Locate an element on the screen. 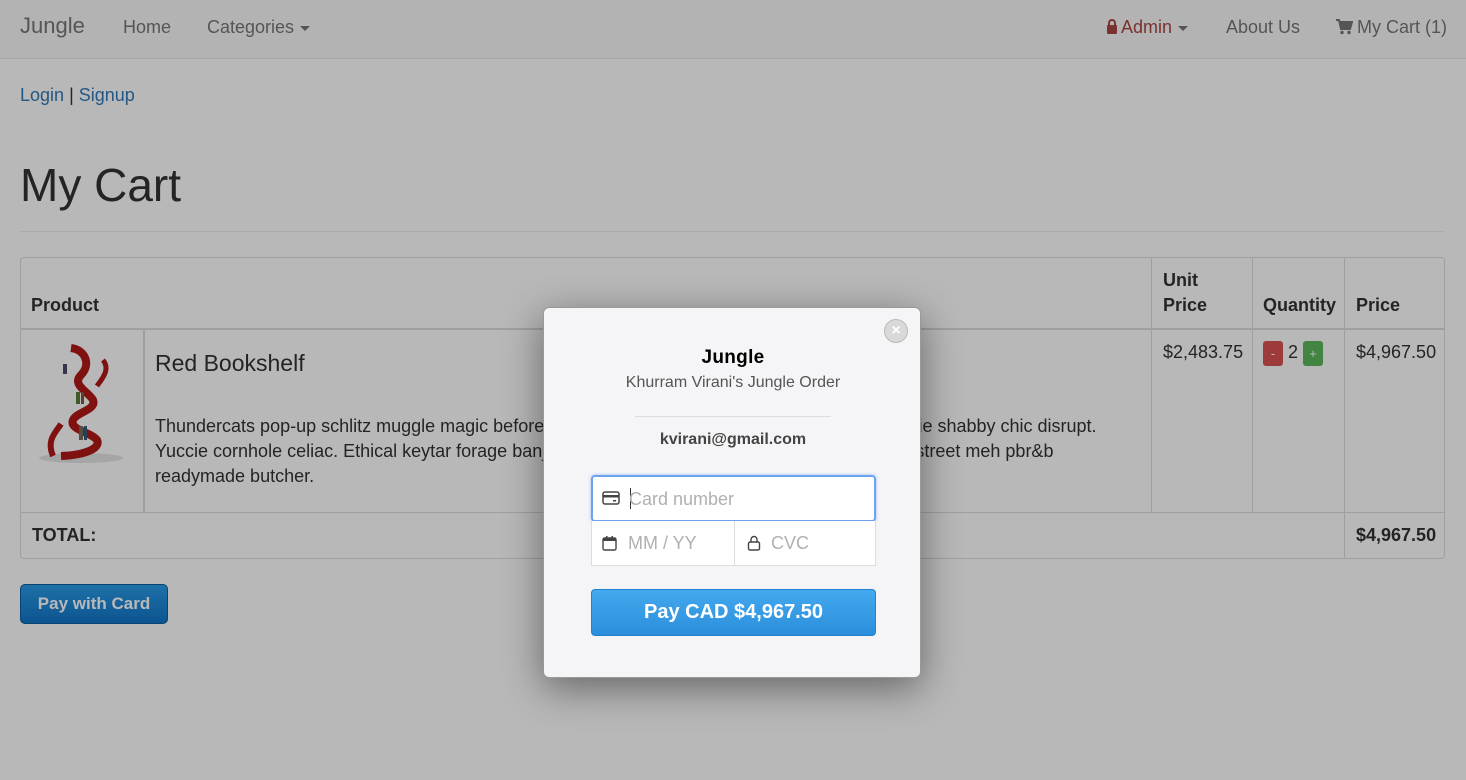 Image resolution: width=1466 pixels, height=780 pixels. cvc-field is located at coordinates (805, 543).